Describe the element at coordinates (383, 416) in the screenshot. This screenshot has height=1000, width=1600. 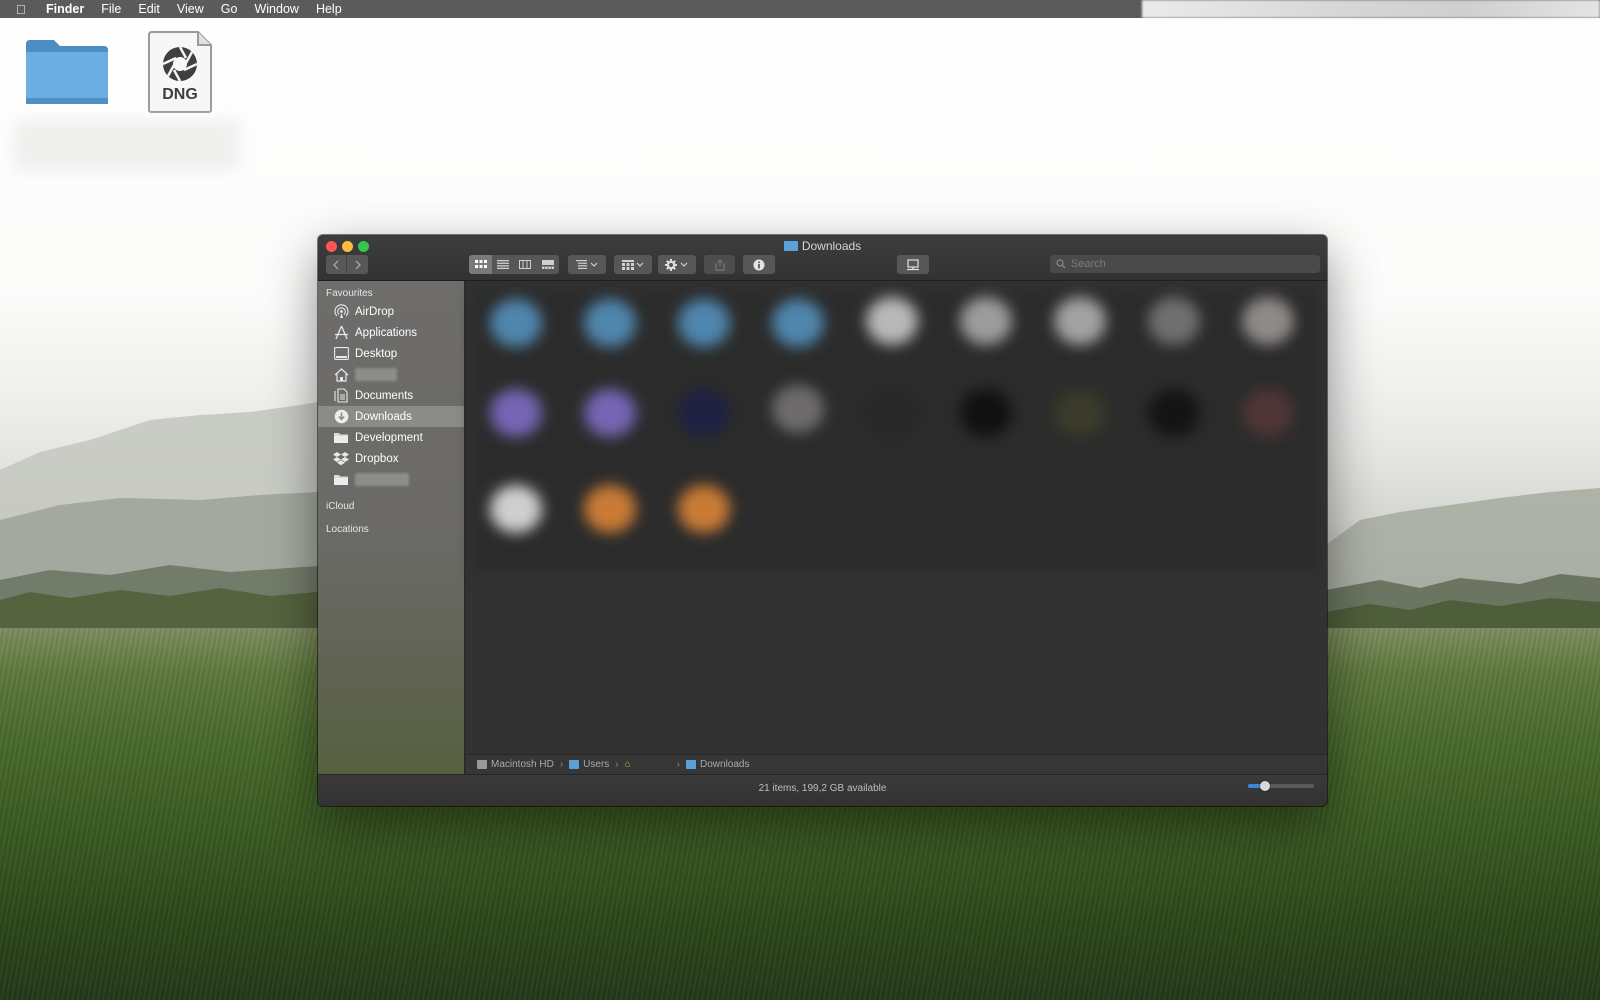
I see `sidebar-item-label: Downloads` at that location.